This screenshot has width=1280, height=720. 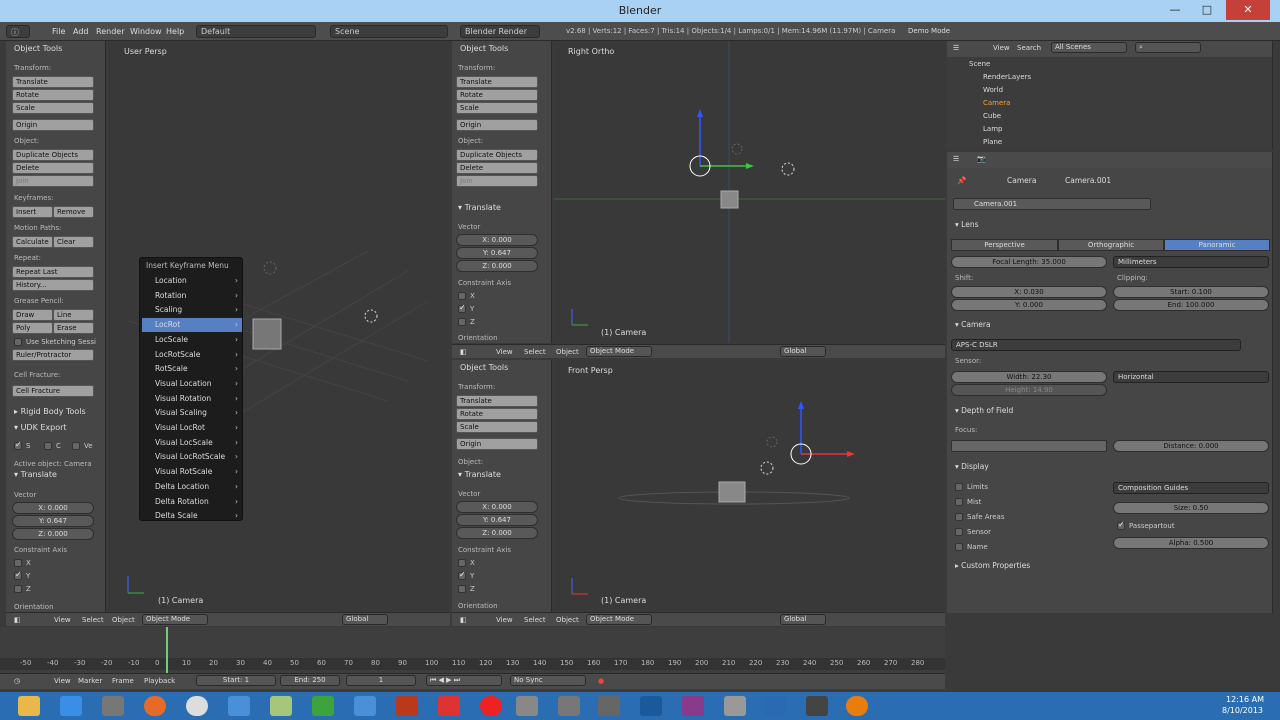 What do you see at coordinates (90, 681) in the screenshot?
I see `timeline-marker-menu: Marker` at bounding box center [90, 681].